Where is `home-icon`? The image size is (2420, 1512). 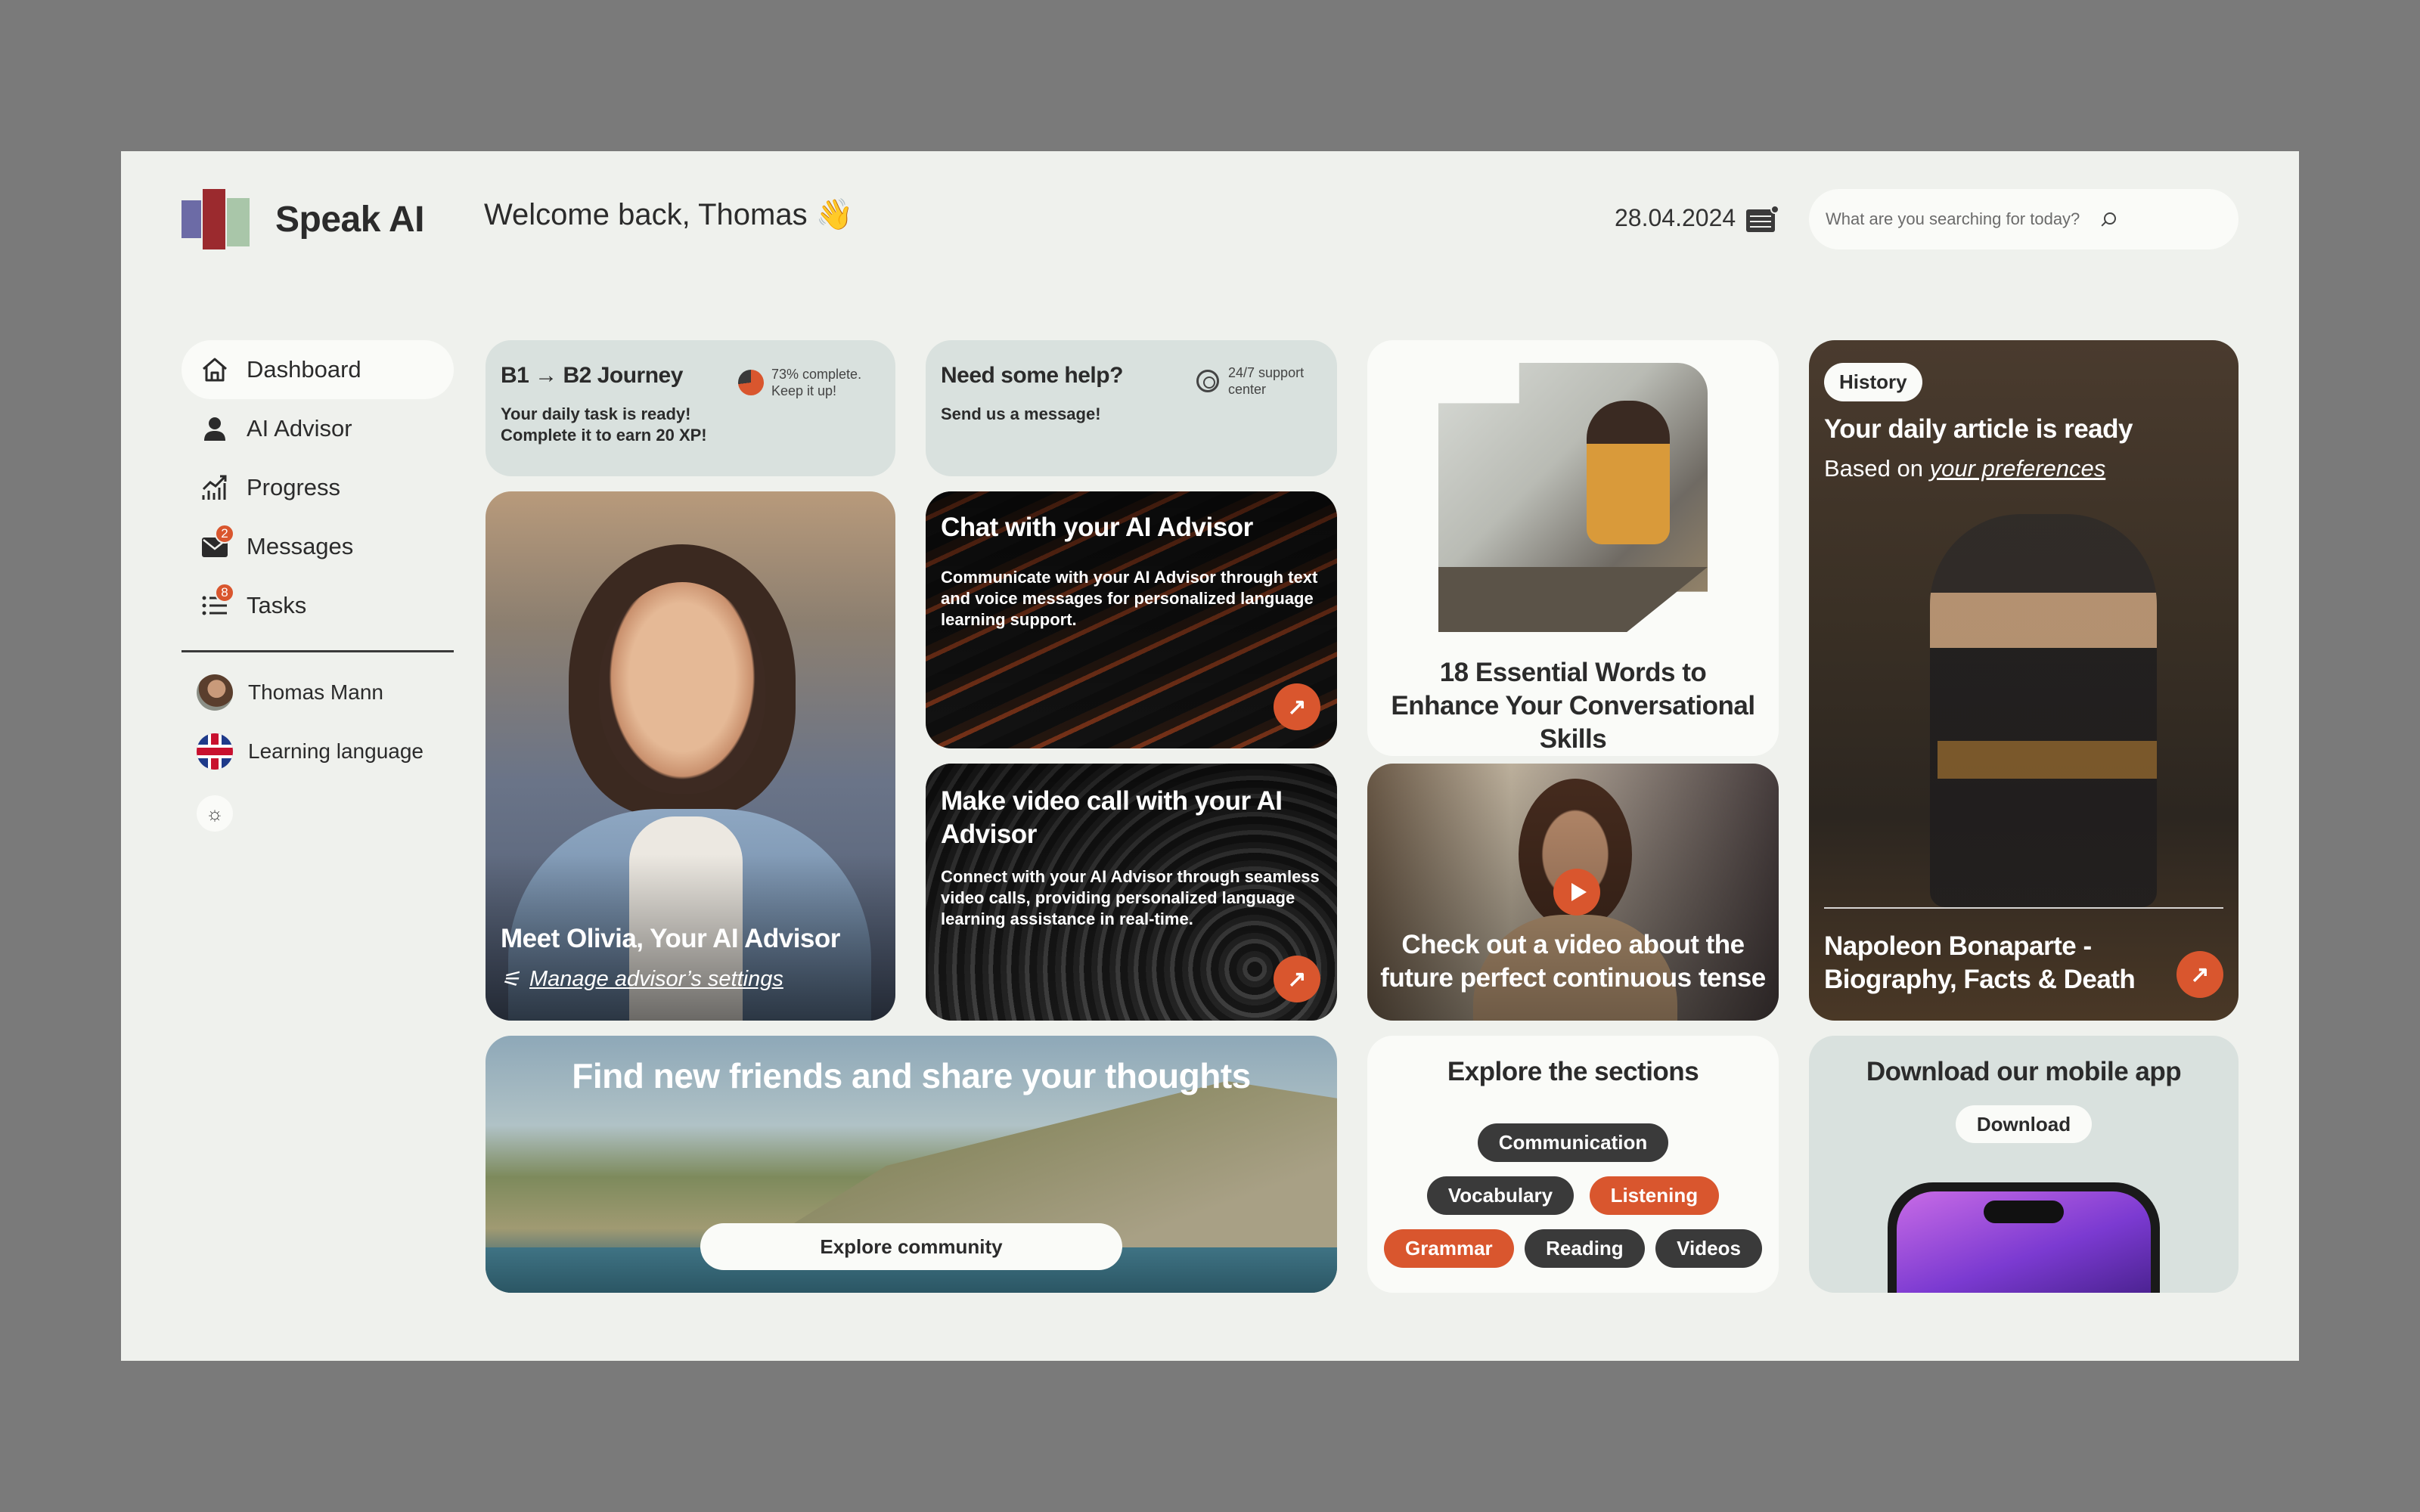
home-icon is located at coordinates (214, 369).